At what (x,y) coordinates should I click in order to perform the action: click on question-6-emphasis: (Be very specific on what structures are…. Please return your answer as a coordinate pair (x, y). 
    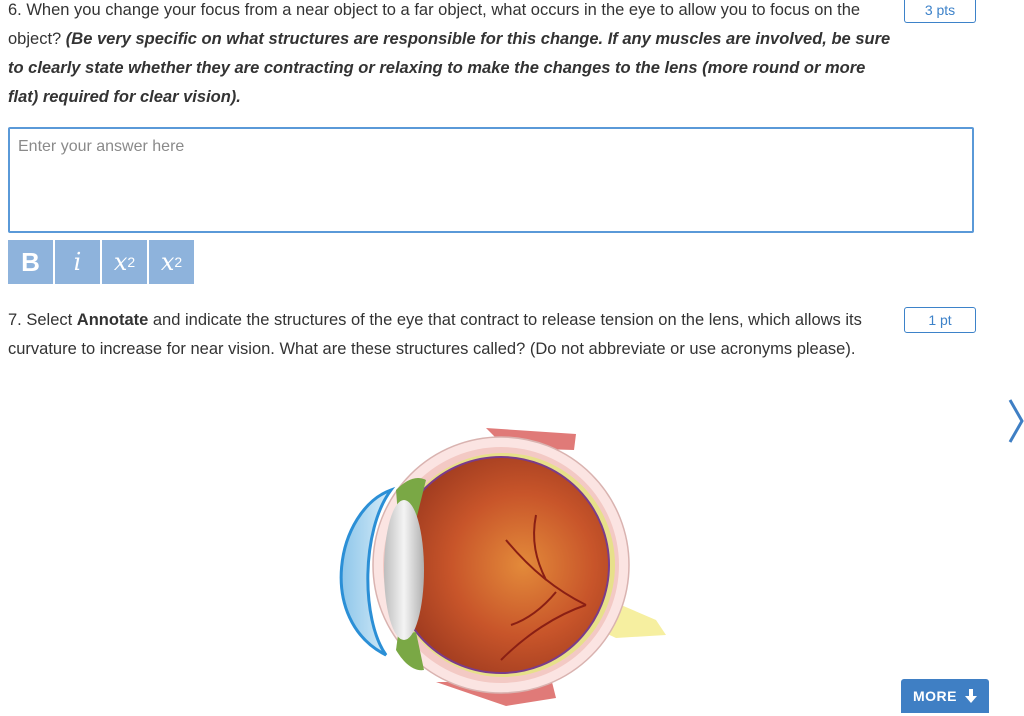
    Looking at the image, I should click on (449, 68).